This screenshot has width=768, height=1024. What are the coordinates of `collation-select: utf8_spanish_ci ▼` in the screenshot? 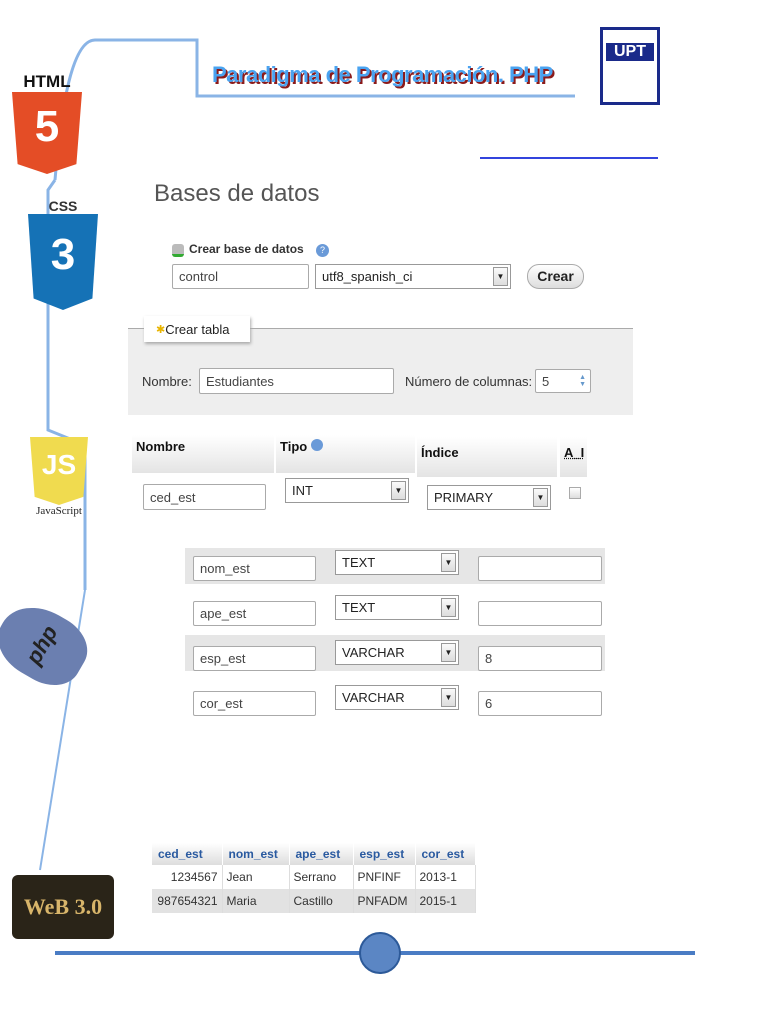 It's located at (413, 276).